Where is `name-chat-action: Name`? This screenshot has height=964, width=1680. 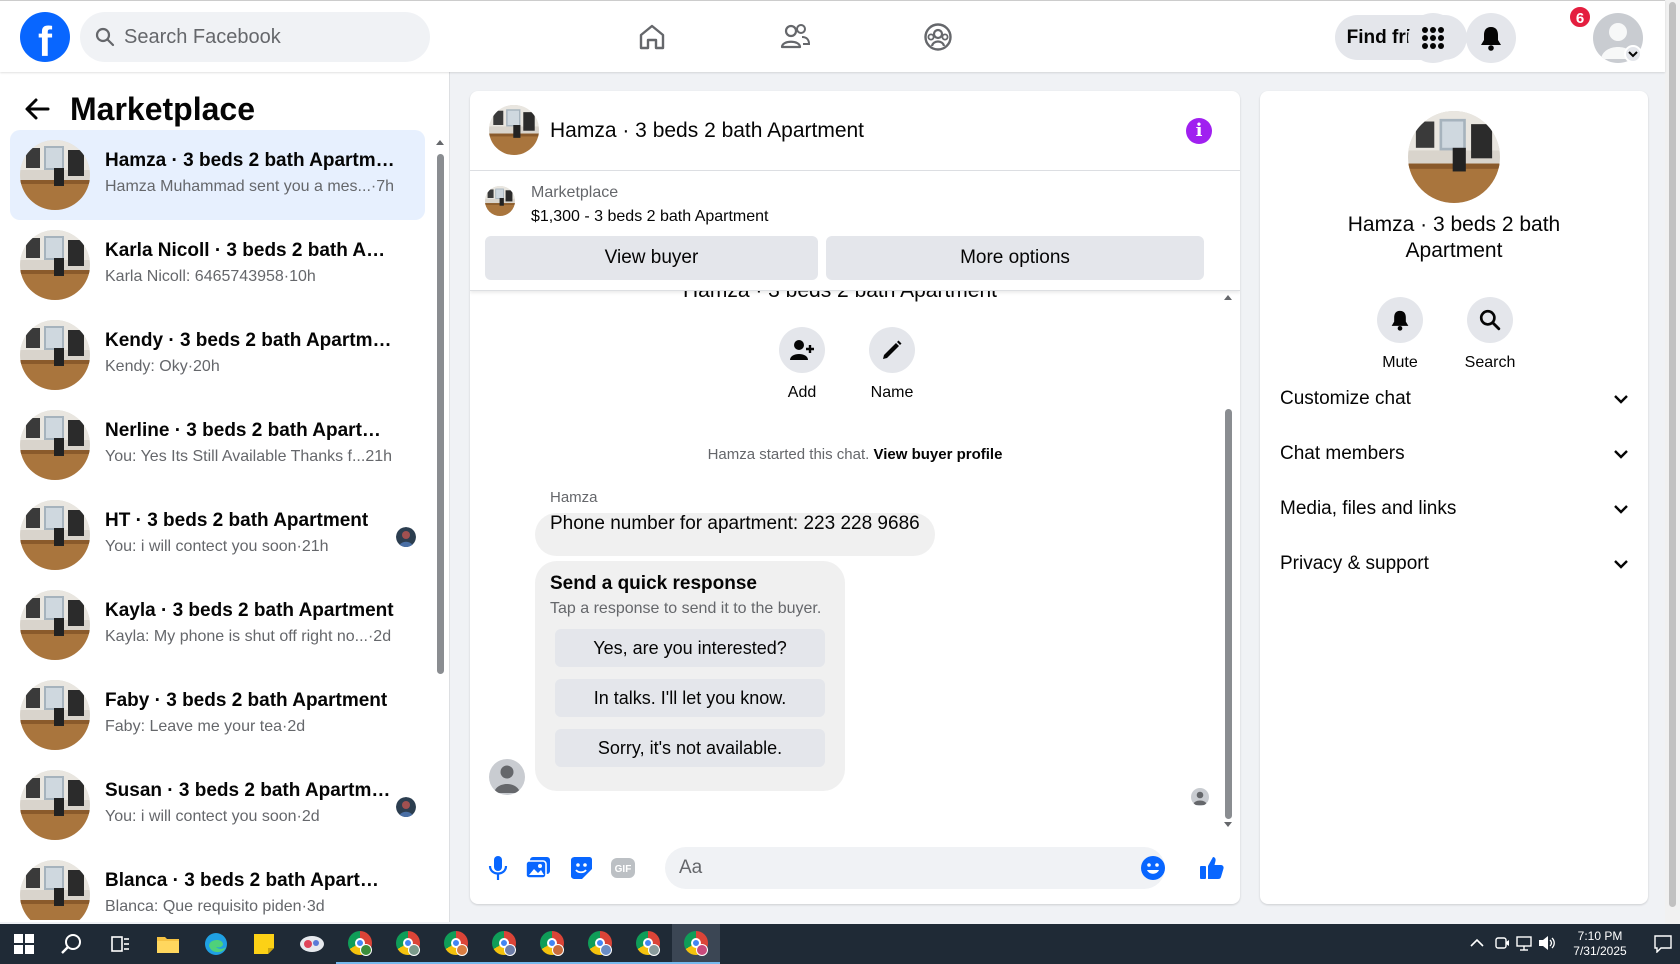
name-chat-action: Name is located at coordinates (892, 364).